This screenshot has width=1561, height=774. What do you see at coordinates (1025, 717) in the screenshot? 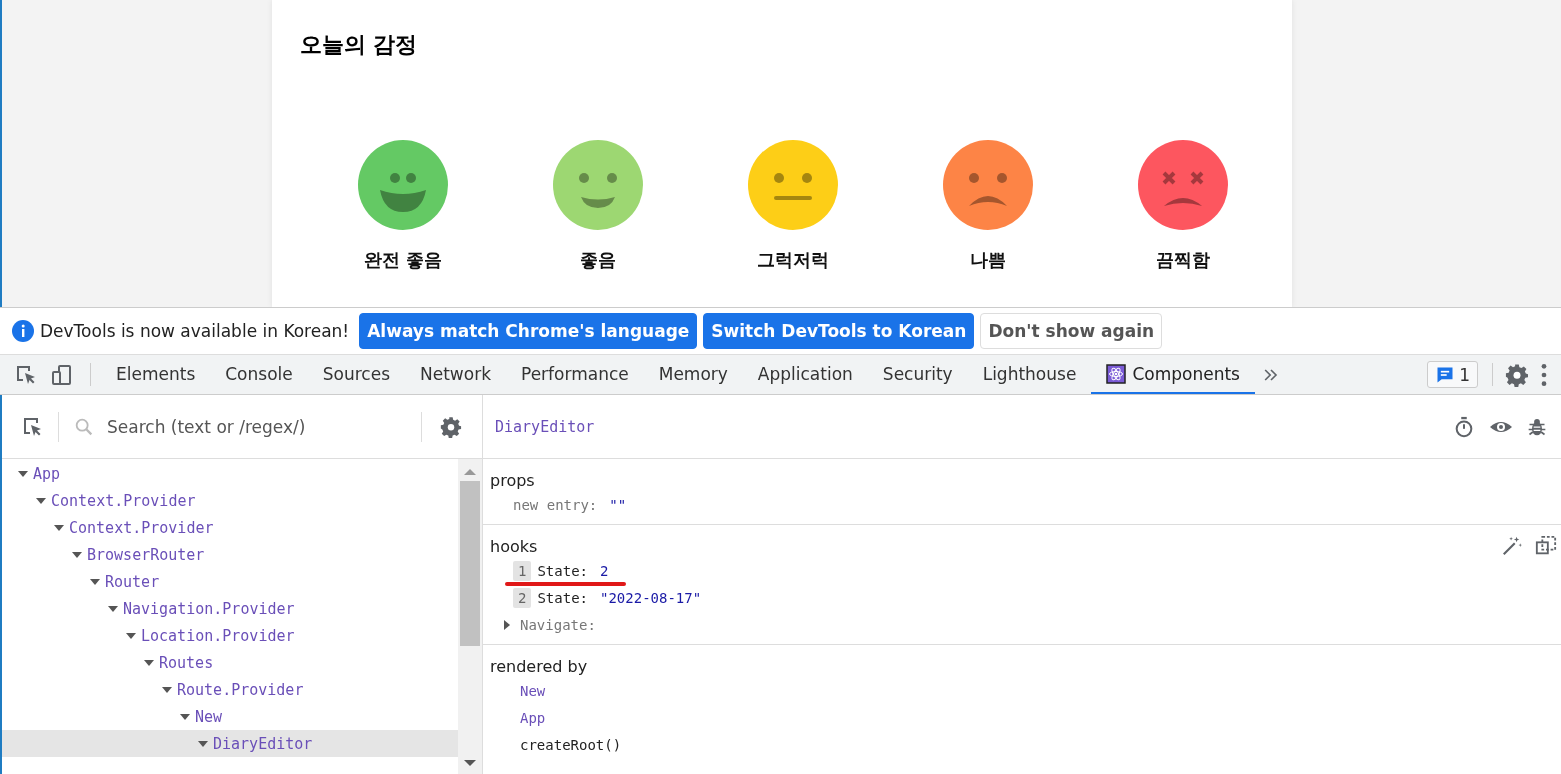
I see `owner-link: App` at bounding box center [1025, 717].